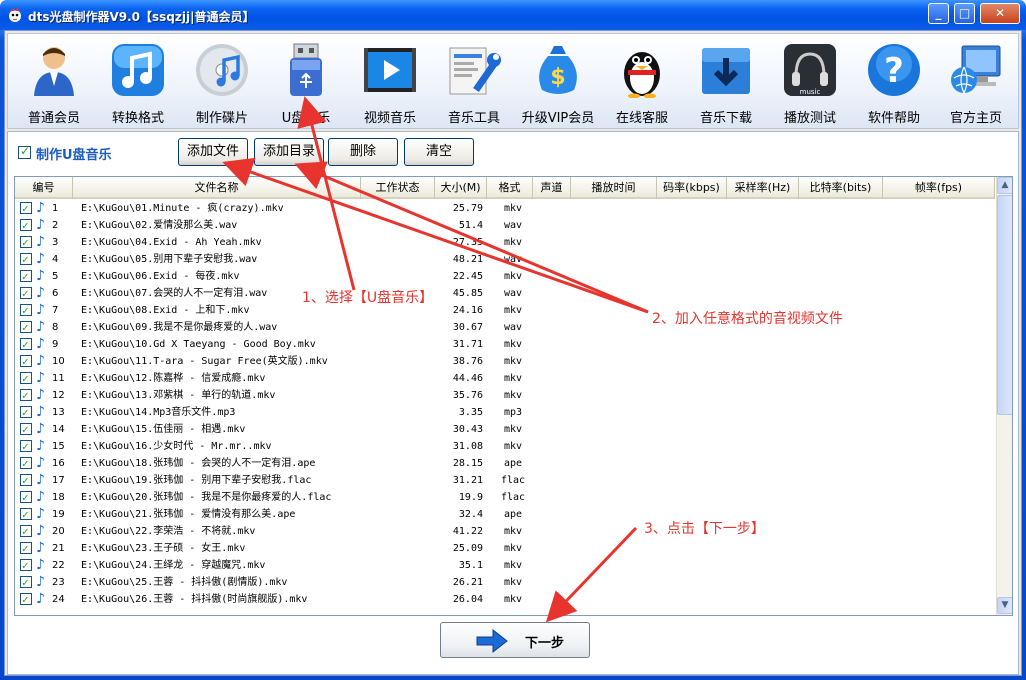 The height and width of the screenshot is (680, 1026). Describe the element at coordinates (138, 84) in the screenshot. I see `toolbar-convert-format: 转换格式` at that location.